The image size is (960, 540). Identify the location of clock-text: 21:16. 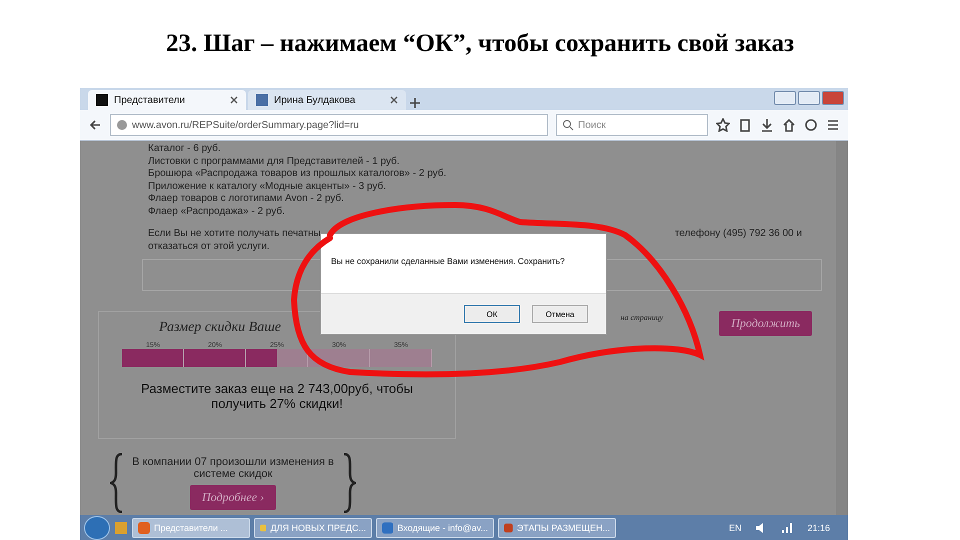
(818, 527).